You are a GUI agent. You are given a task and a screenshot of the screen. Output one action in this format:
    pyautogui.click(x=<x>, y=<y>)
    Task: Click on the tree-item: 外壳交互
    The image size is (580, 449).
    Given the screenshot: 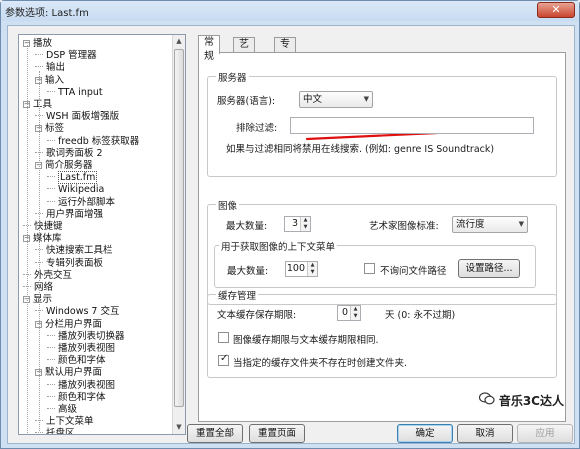 What is the action you would take?
    pyautogui.click(x=47, y=275)
    